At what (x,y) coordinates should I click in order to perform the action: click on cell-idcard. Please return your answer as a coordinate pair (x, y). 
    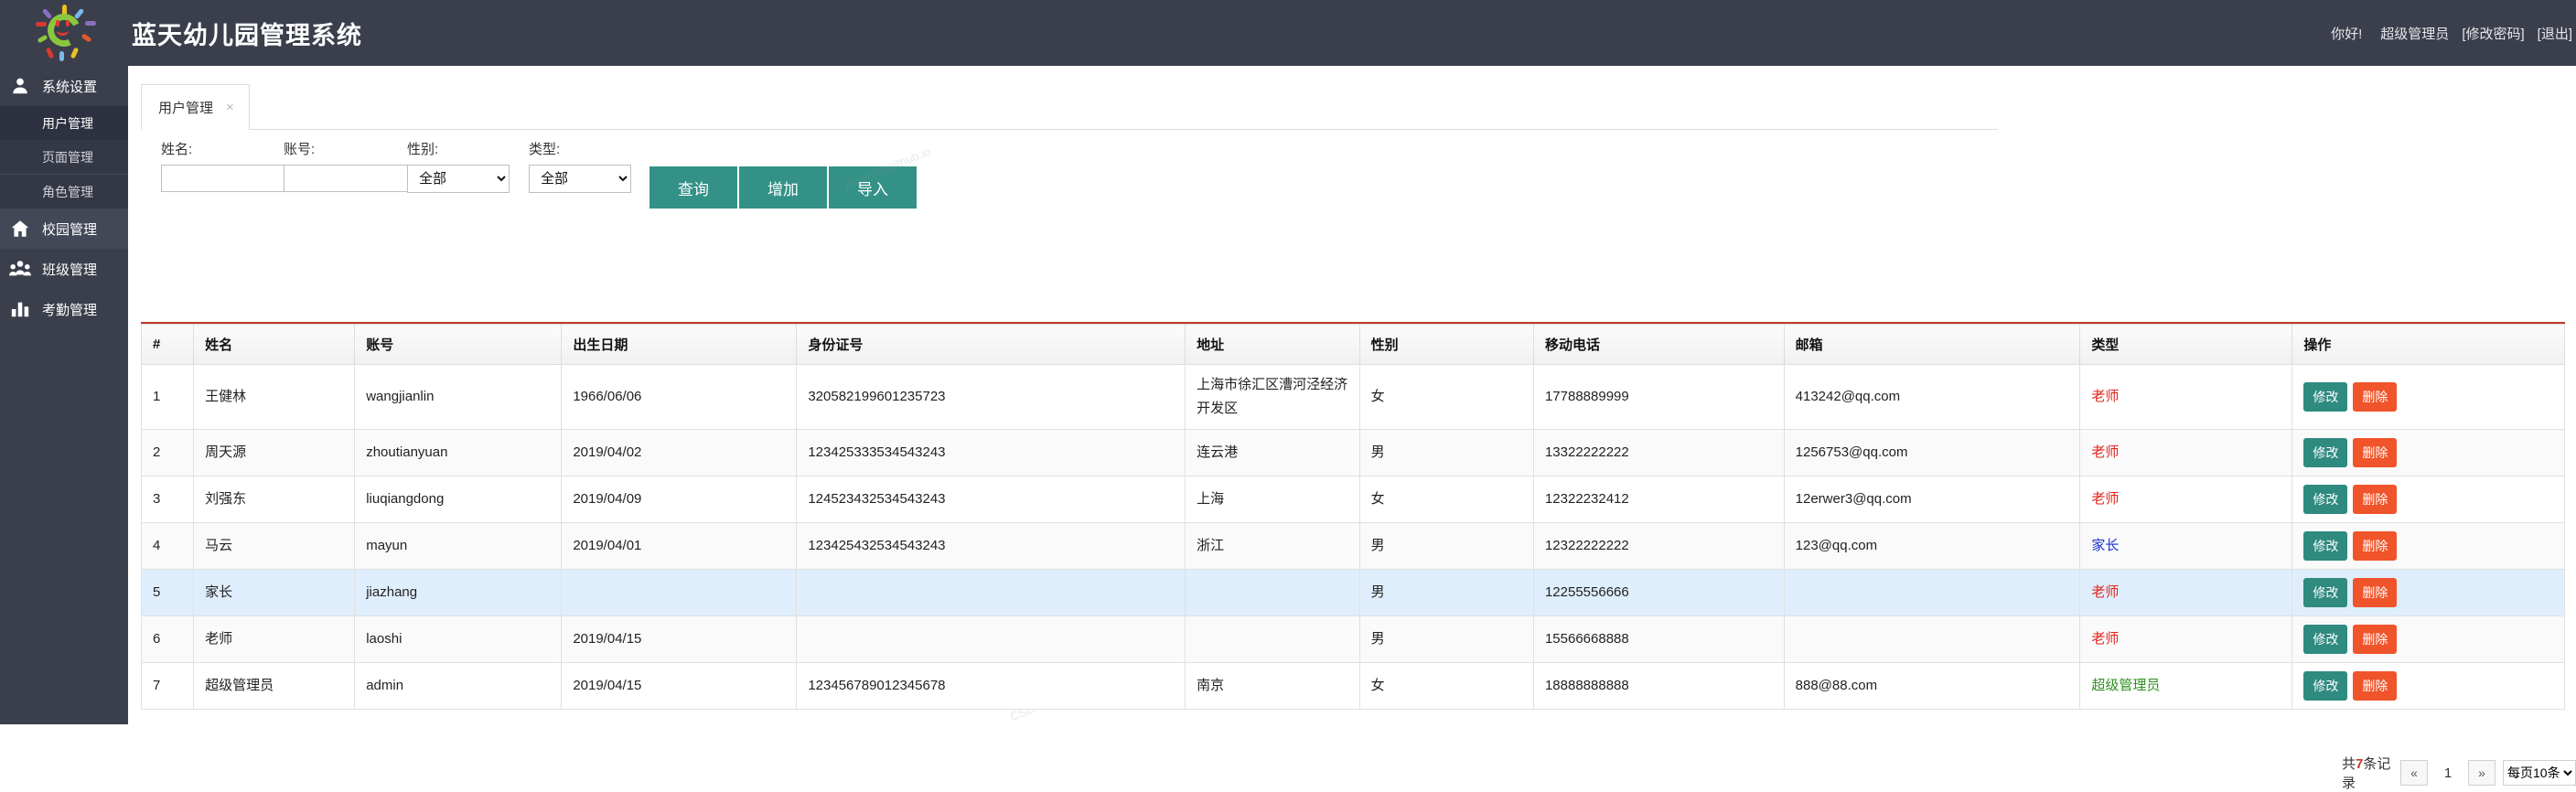
    Looking at the image, I should click on (991, 592).